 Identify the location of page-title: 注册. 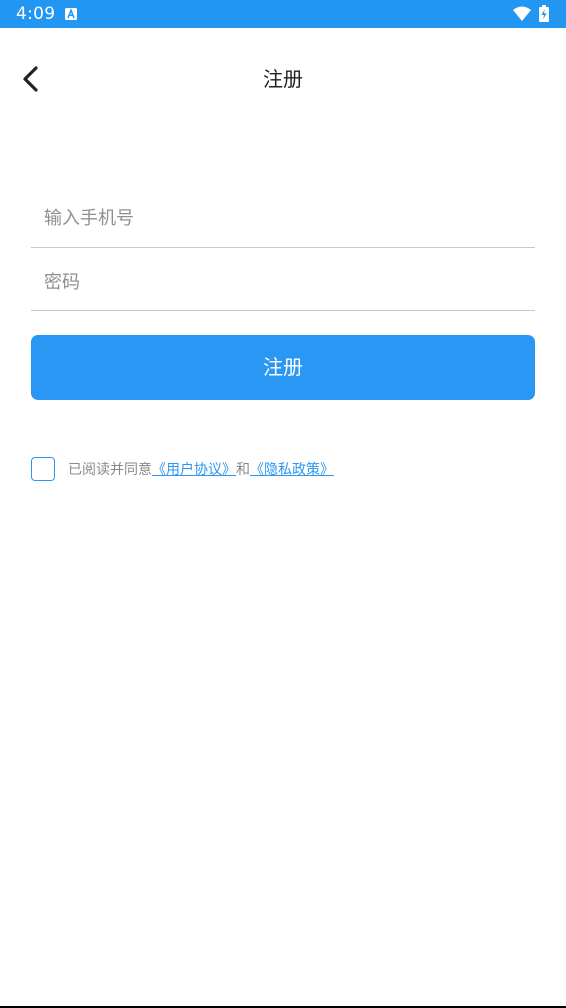
(283, 79).